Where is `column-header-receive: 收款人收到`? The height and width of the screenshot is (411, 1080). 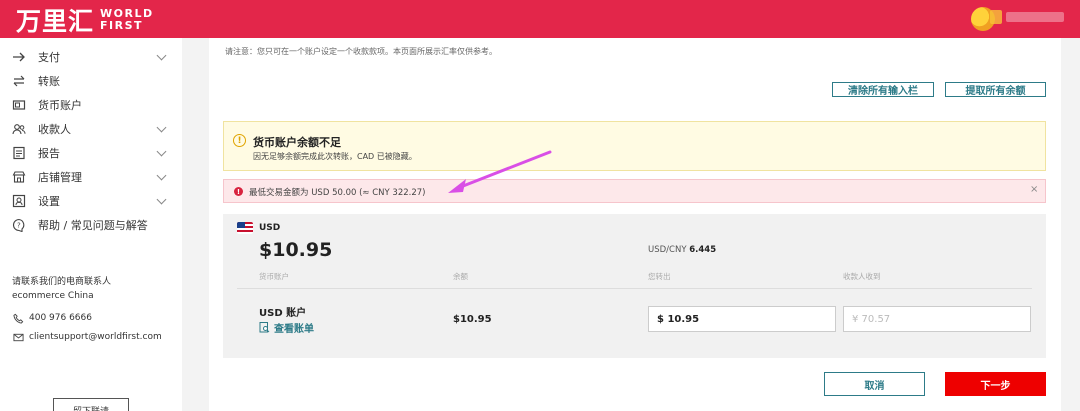
column-header-receive: 收款人收到 is located at coordinates (862, 276).